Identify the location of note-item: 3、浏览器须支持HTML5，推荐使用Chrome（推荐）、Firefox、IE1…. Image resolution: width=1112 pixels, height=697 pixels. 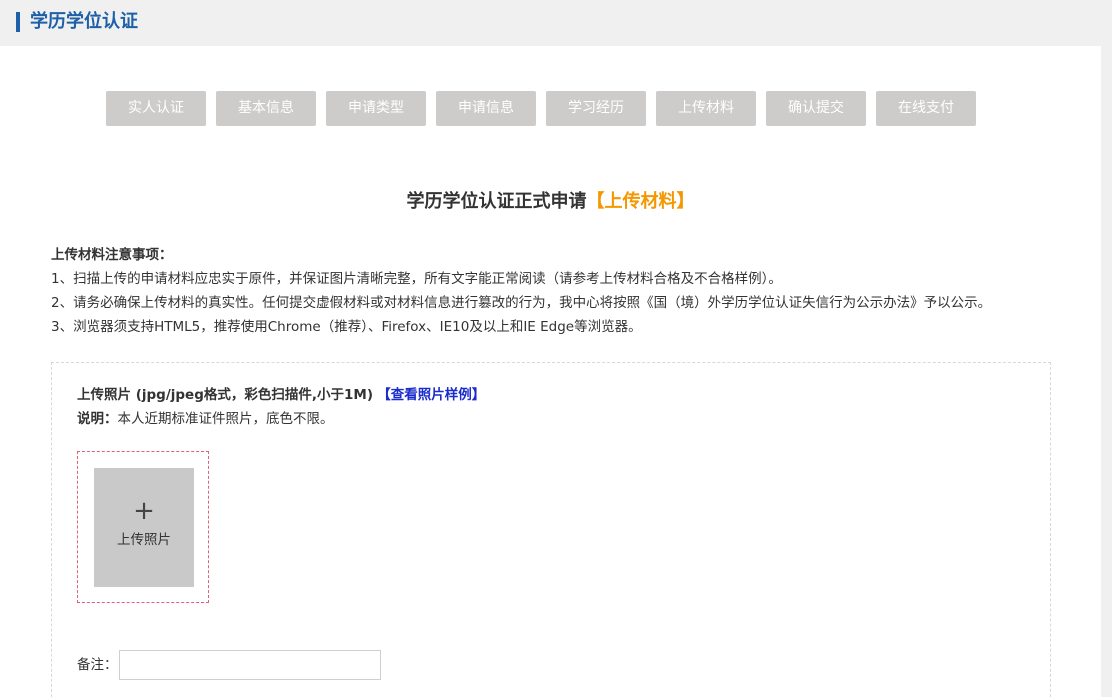
(346, 327).